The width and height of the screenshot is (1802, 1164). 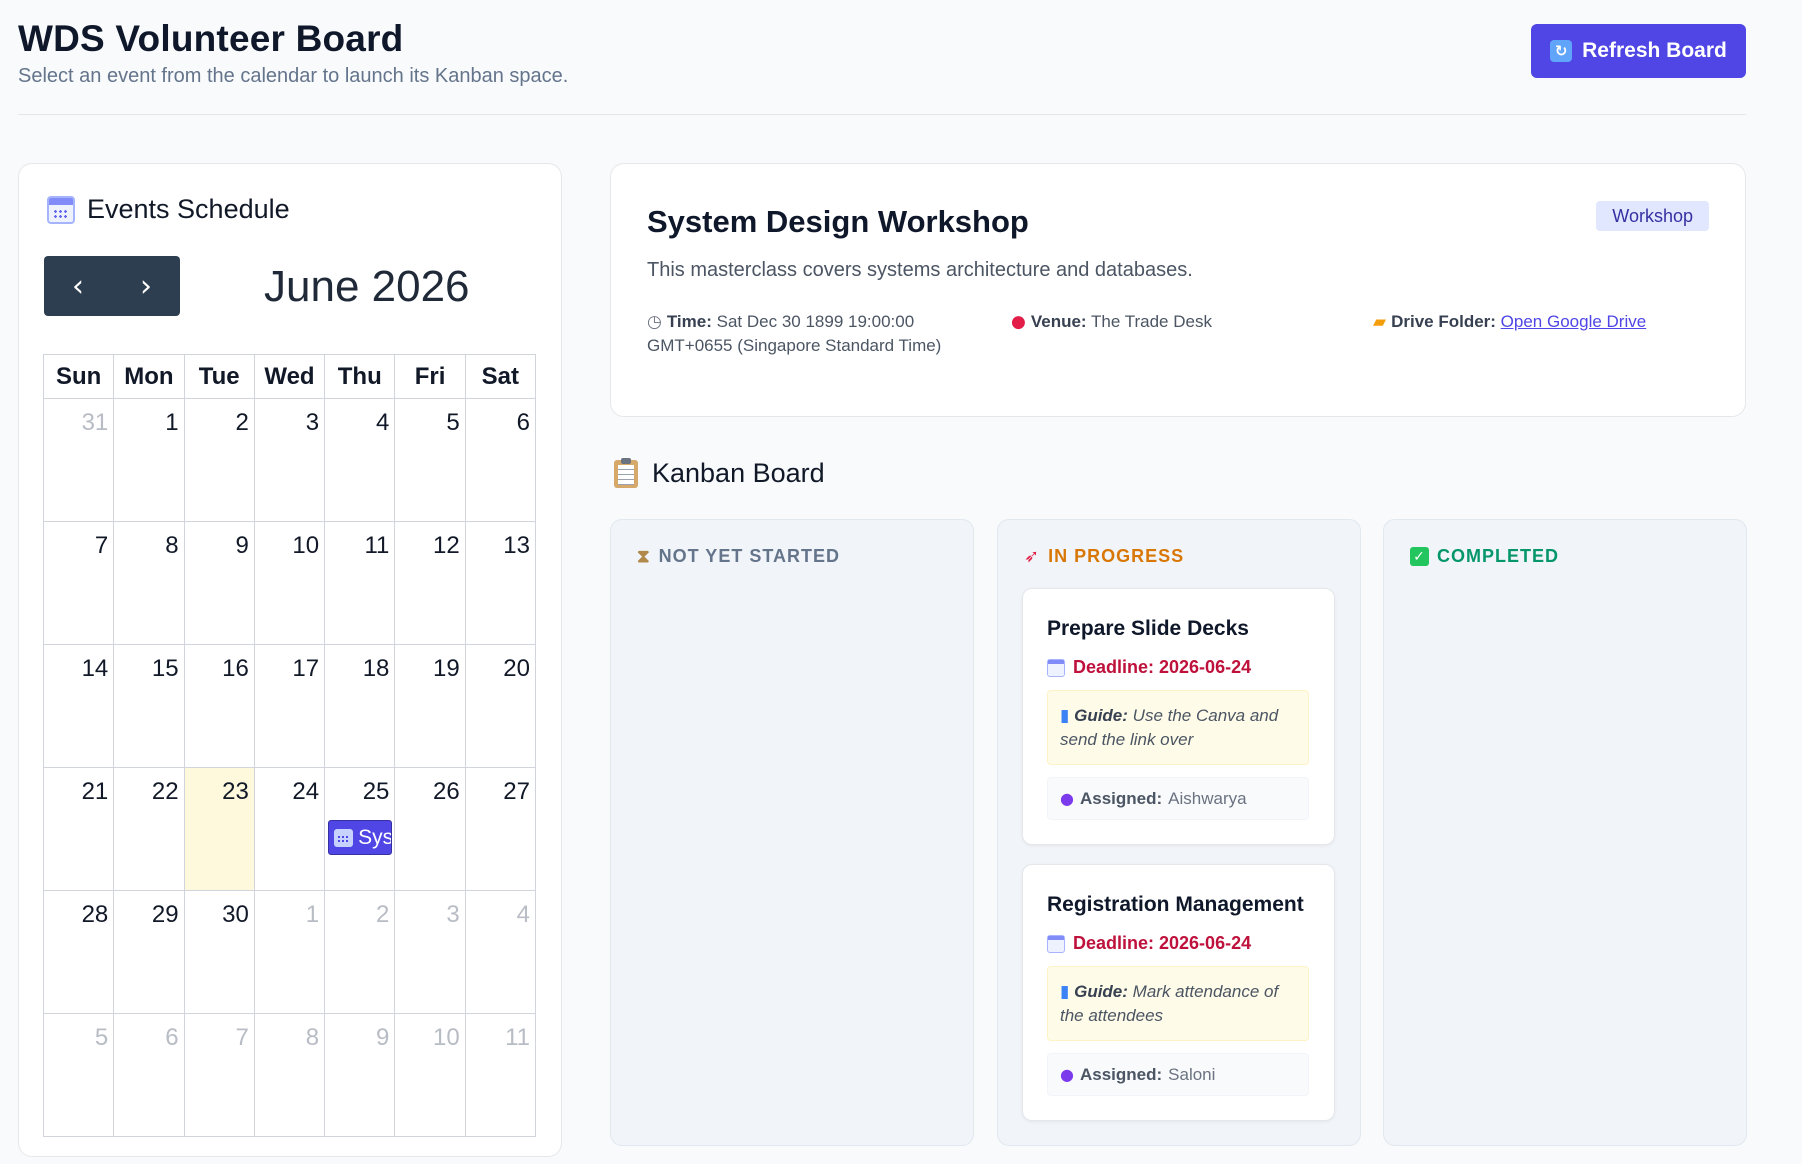 What do you see at coordinates (95, 422) in the screenshot?
I see `day-number: 31` at bounding box center [95, 422].